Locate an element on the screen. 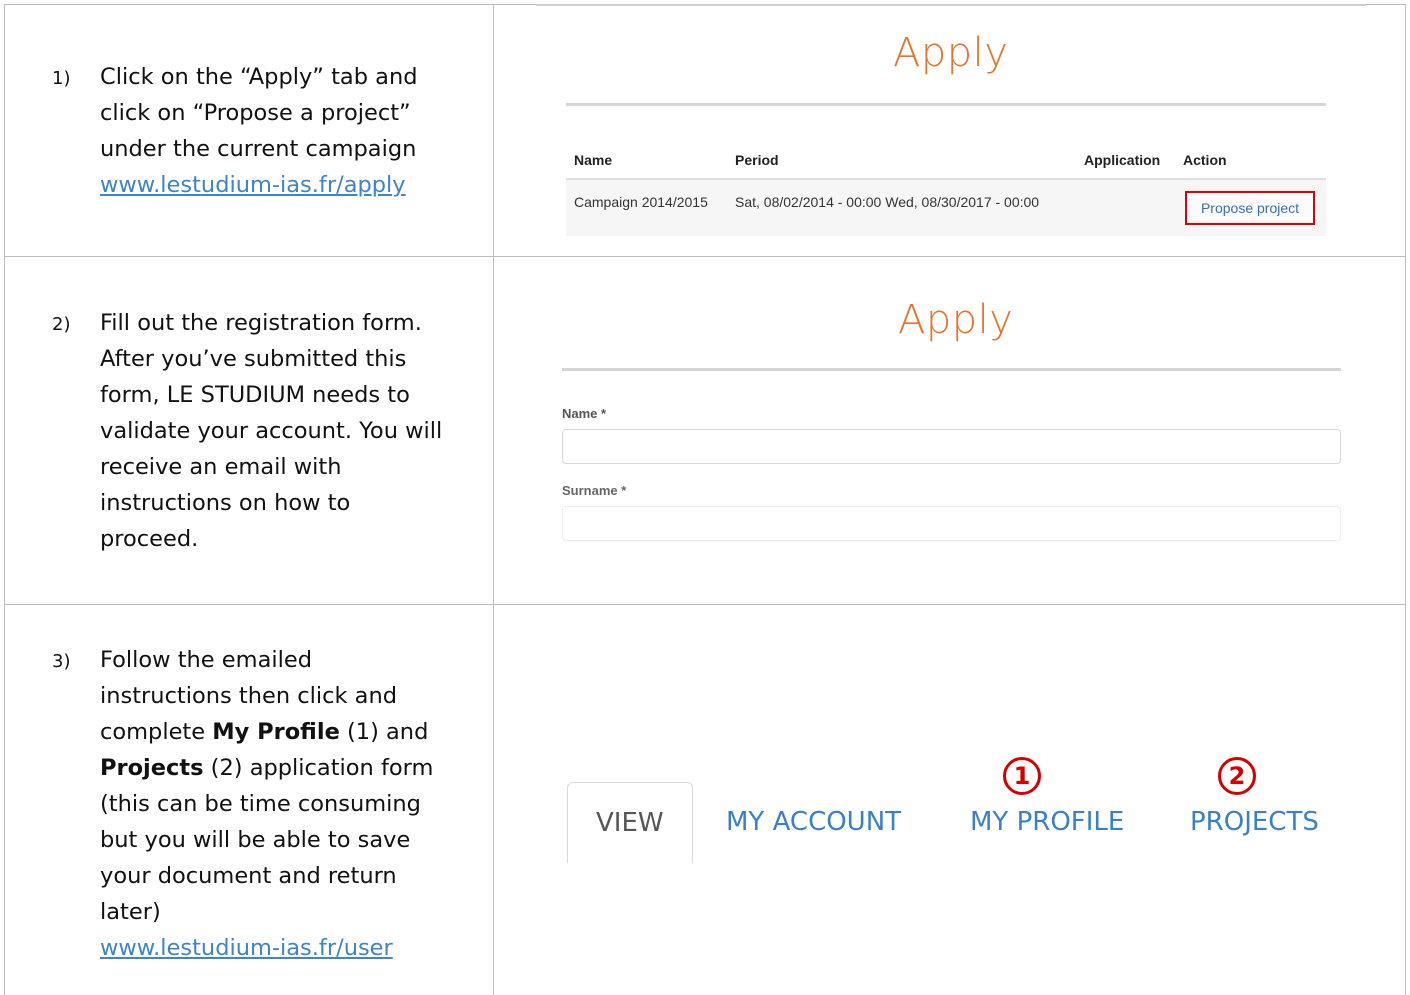 Image resolution: width=1410 pixels, height=995 pixels. badge-2: 2 is located at coordinates (1237, 776).